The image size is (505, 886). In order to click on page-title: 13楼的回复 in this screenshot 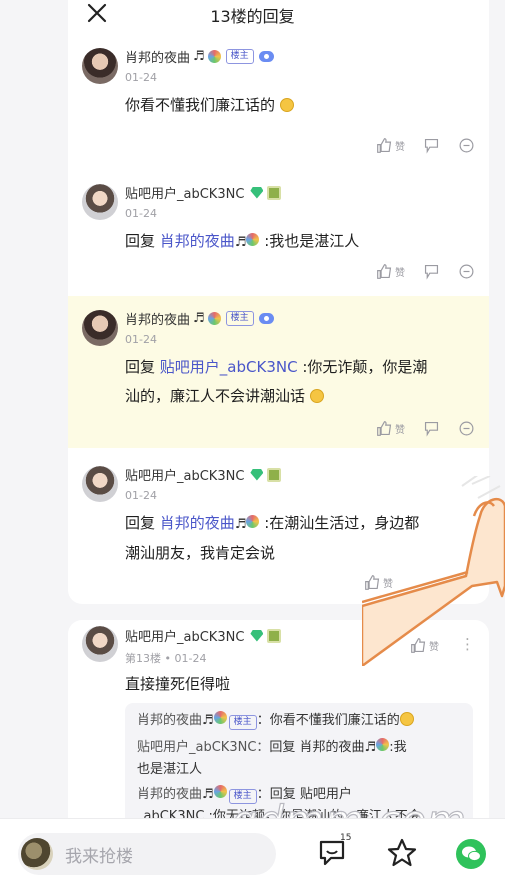, I will do `click(252, 16)`.